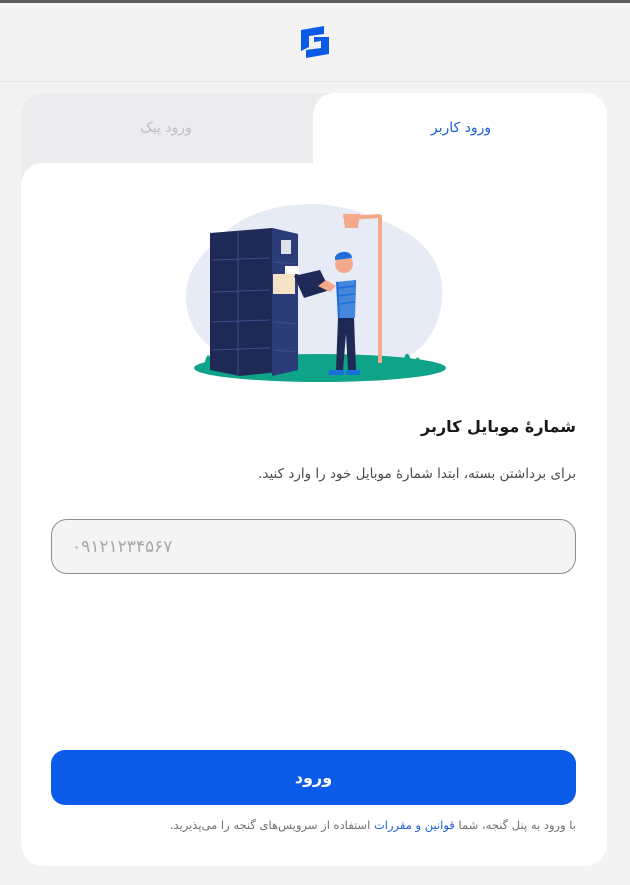 The image size is (630, 885). I want to click on phone-section-title: شمارهٔ موبایل کاربر, so click(498, 426).